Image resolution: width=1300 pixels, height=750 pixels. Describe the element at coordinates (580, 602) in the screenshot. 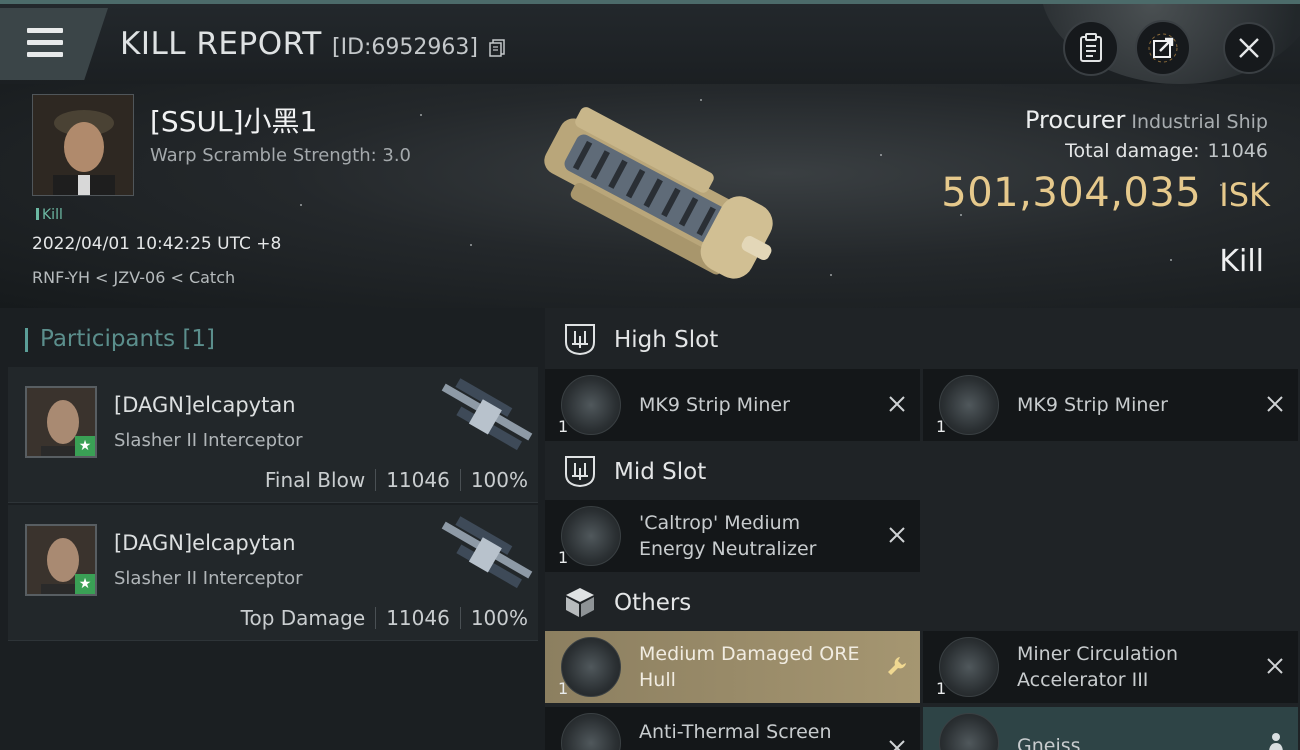

I see `cargo-box-icon` at that location.